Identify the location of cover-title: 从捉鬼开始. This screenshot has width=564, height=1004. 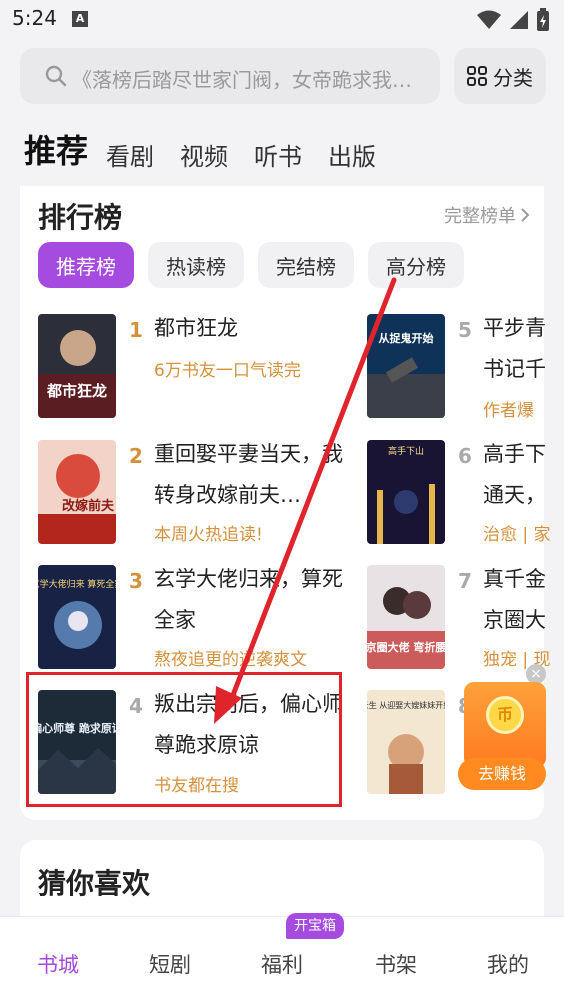
(406, 338).